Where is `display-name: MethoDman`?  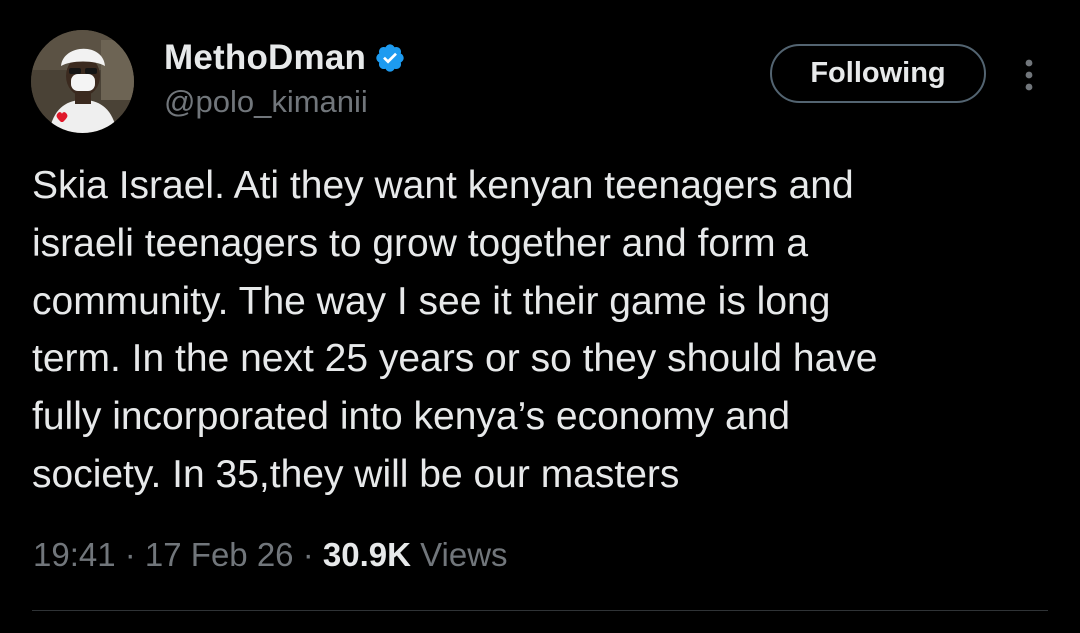
display-name: MethoDman is located at coordinates (265, 58).